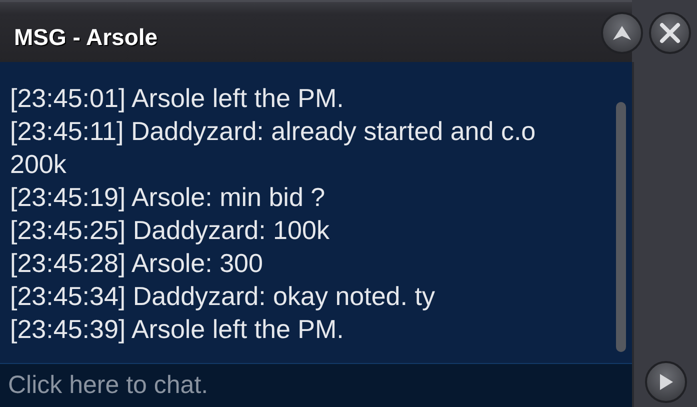  Describe the element at coordinates (223, 296) in the screenshot. I see `chat-message: [23:45:34] Daddyzard: okay noted. ty` at that location.